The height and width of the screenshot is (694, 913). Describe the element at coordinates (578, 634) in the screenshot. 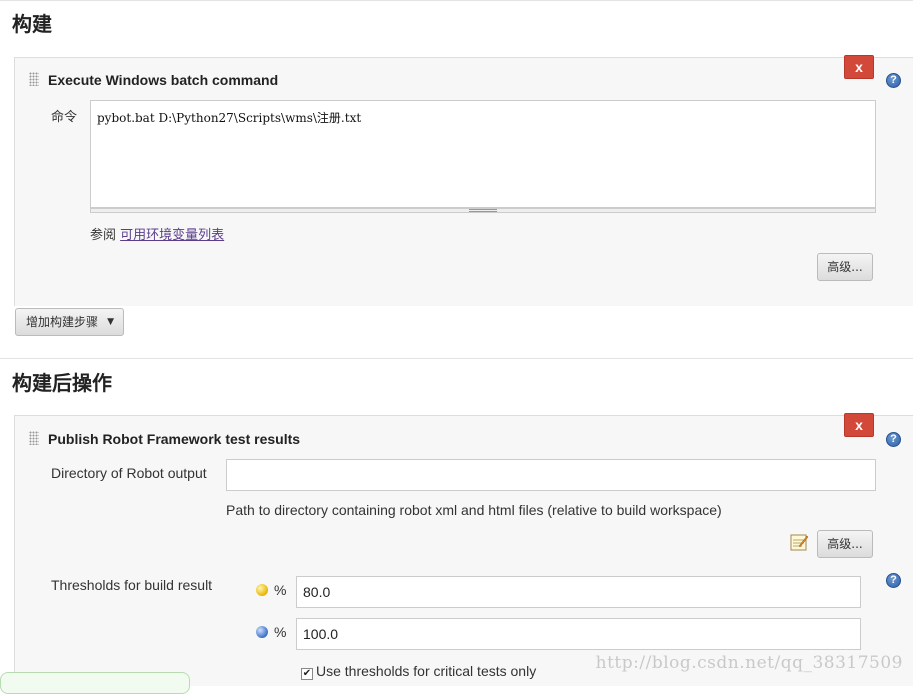

I see `pass-threshold-input: 100.0` at that location.